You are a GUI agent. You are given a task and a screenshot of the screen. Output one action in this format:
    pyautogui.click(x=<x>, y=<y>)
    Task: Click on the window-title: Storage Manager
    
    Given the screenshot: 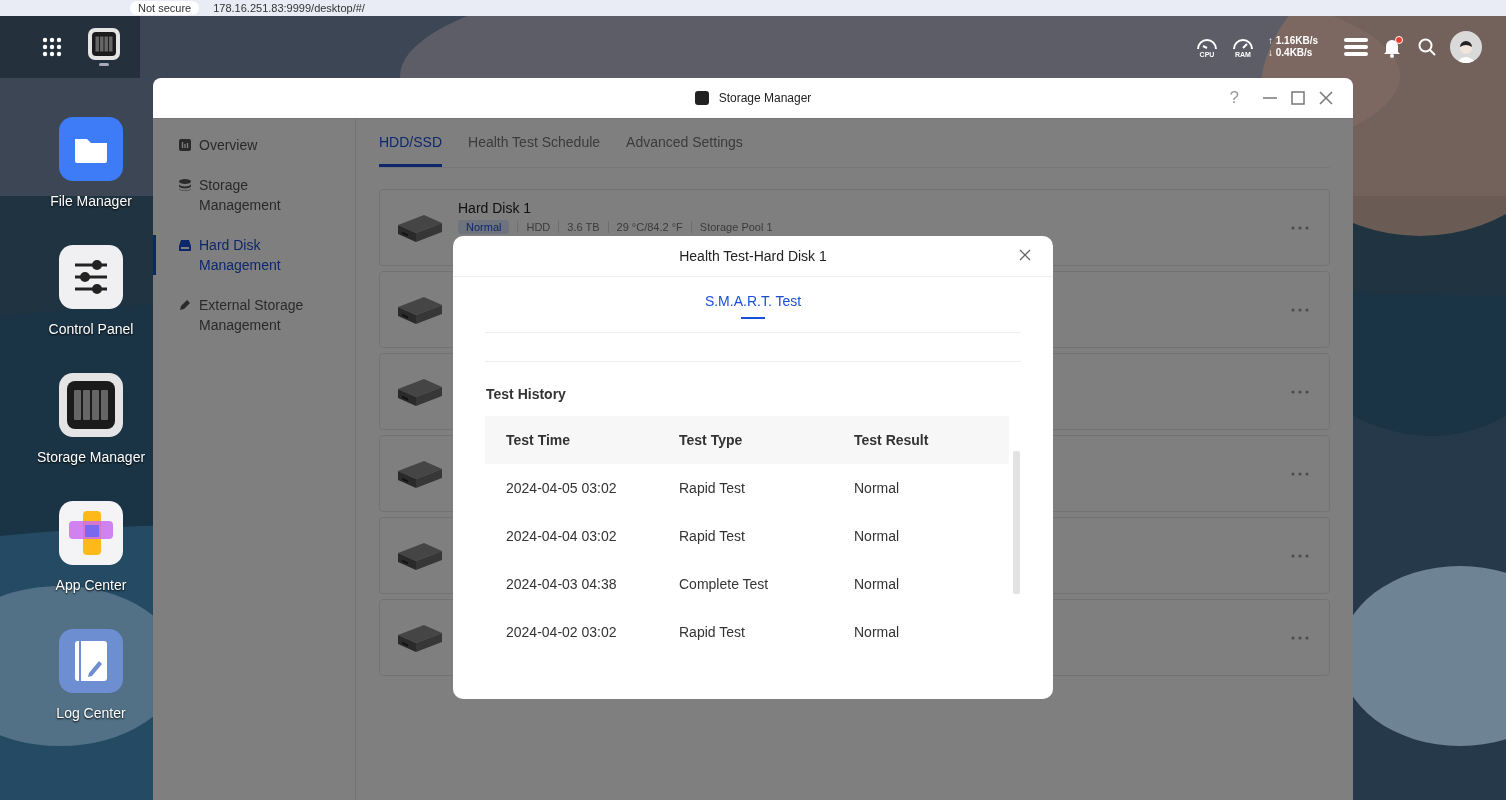 What is the action you would take?
    pyautogui.click(x=765, y=98)
    